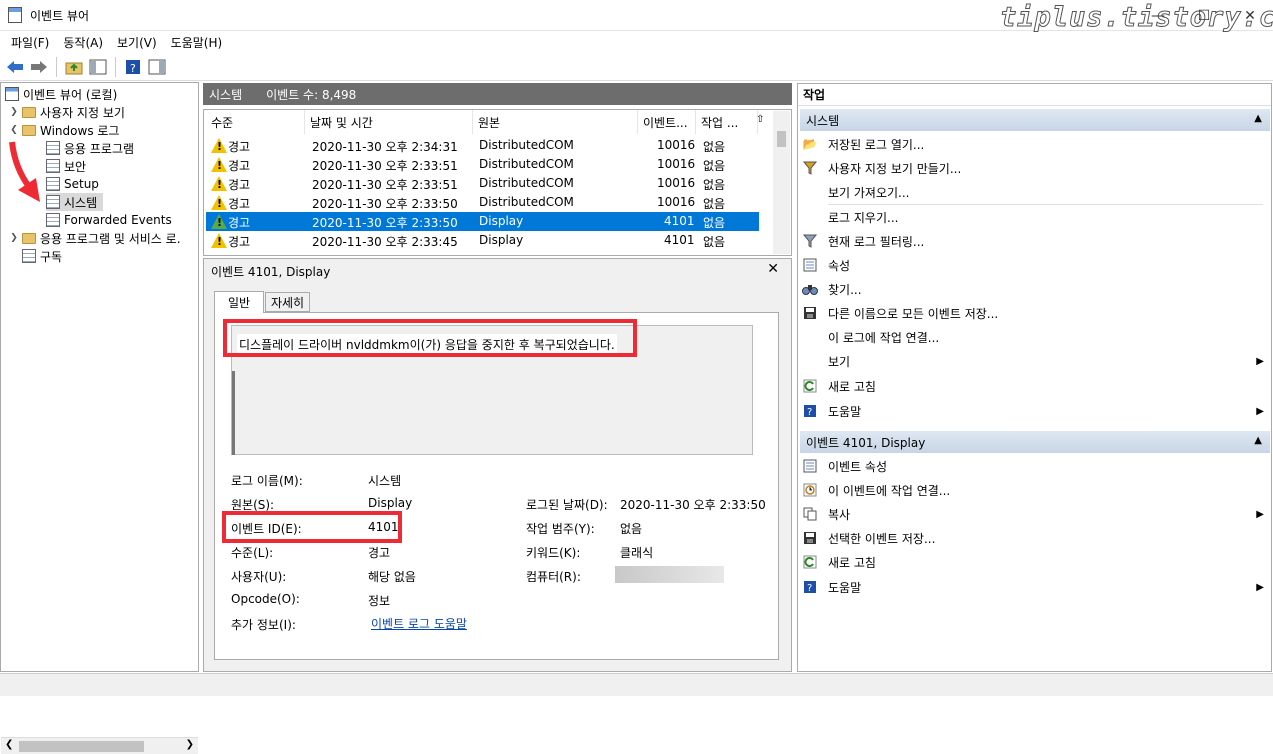 The height and width of the screenshot is (754, 1273). I want to click on warning-icon, so click(219, 145).